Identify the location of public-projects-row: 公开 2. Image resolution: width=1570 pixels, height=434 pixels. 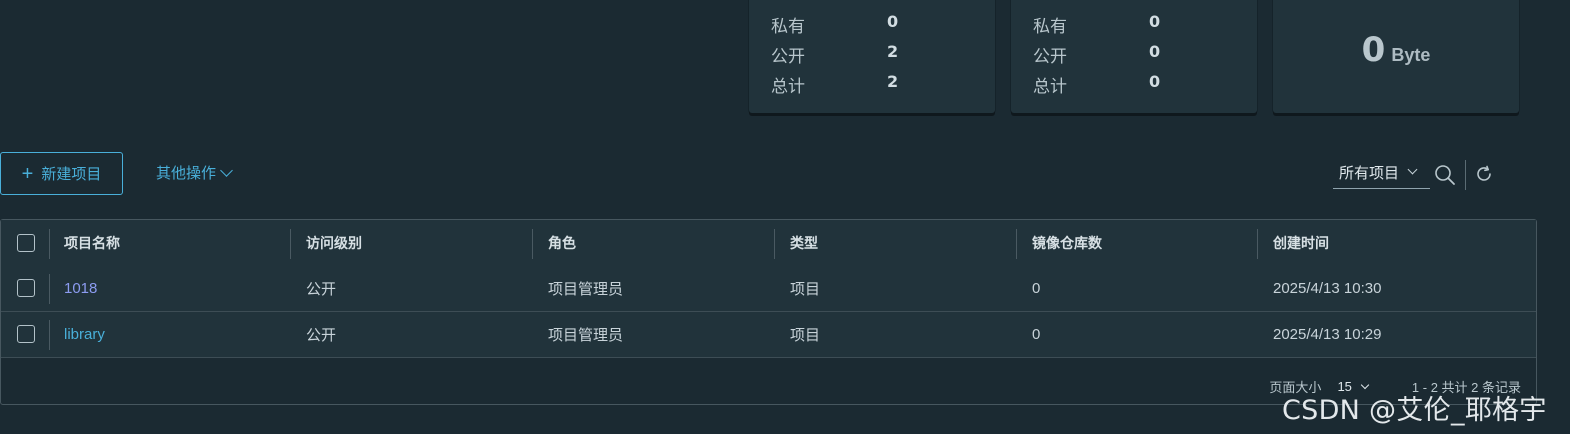
(834, 54).